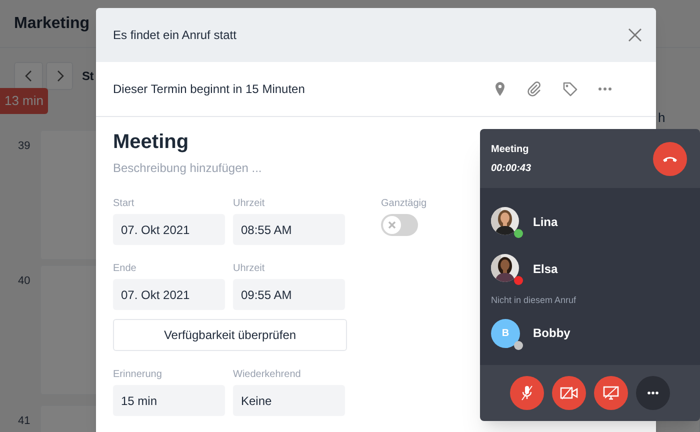 The height and width of the screenshot is (432, 700). What do you see at coordinates (289, 229) in the screenshot?
I see `input-field: 08:55 AM` at bounding box center [289, 229].